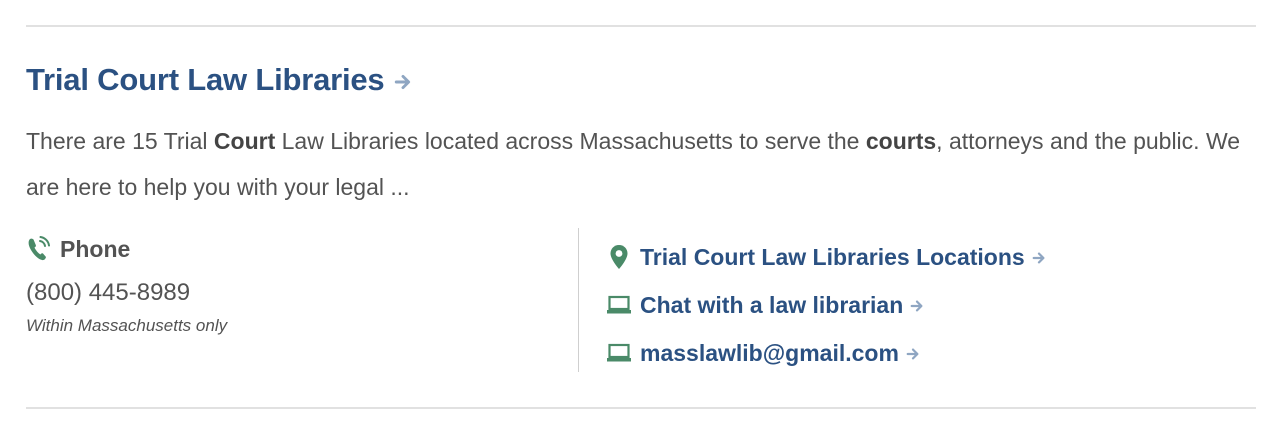 This screenshot has height=432, width=1282. Describe the element at coordinates (244, 141) in the screenshot. I see `highlight-court: Court` at that location.